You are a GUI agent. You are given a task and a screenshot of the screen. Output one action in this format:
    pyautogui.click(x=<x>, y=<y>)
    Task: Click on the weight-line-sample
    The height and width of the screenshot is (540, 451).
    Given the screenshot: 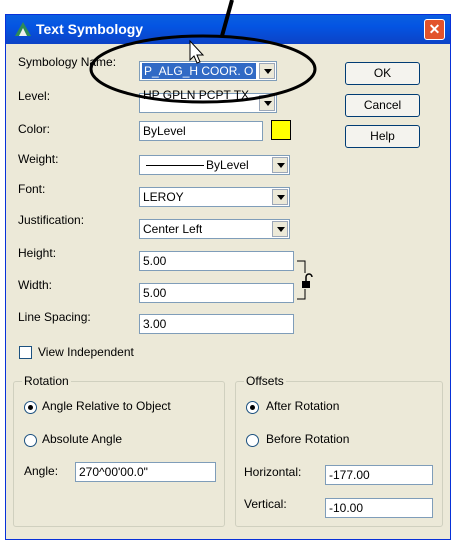 What is the action you would take?
    pyautogui.click(x=175, y=165)
    